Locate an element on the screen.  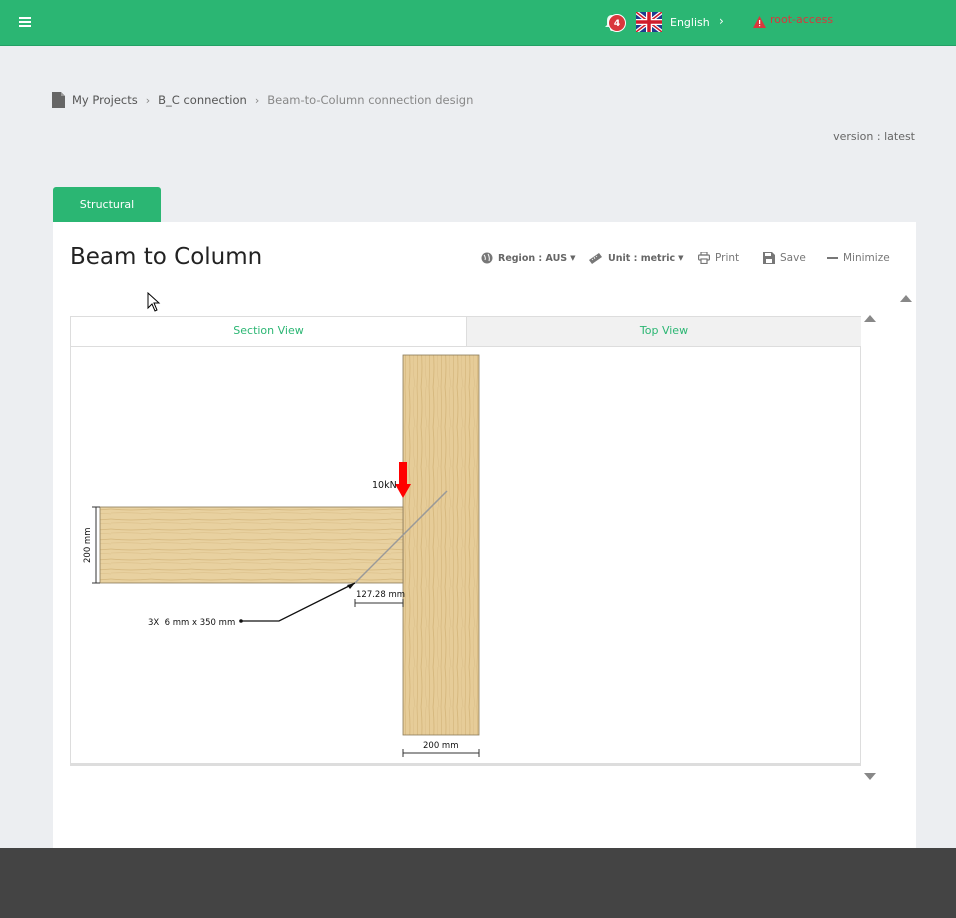
breadcrumb-current: Beam-to-Column connection design is located at coordinates (370, 100).